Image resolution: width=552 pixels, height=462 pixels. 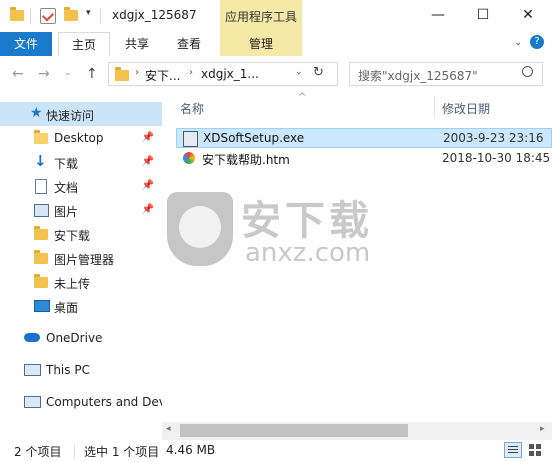 What do you see at coordinates (68, 73) in the screenshot?
I see `recent-dropdown-icon: ⌄` at bounding box center [68, 73].